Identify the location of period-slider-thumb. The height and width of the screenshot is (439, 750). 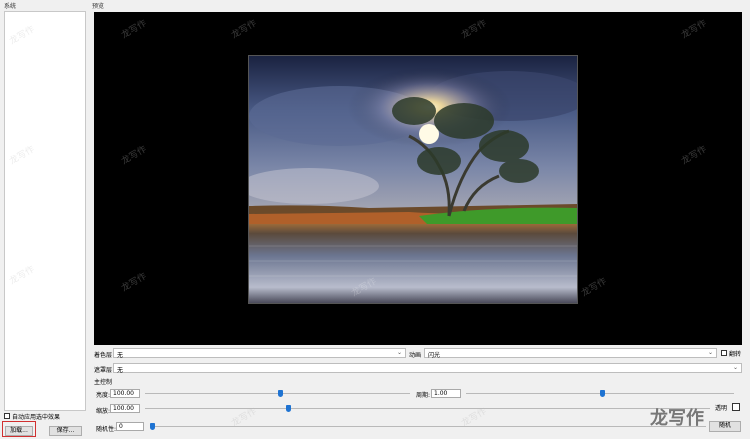
(602, 393).